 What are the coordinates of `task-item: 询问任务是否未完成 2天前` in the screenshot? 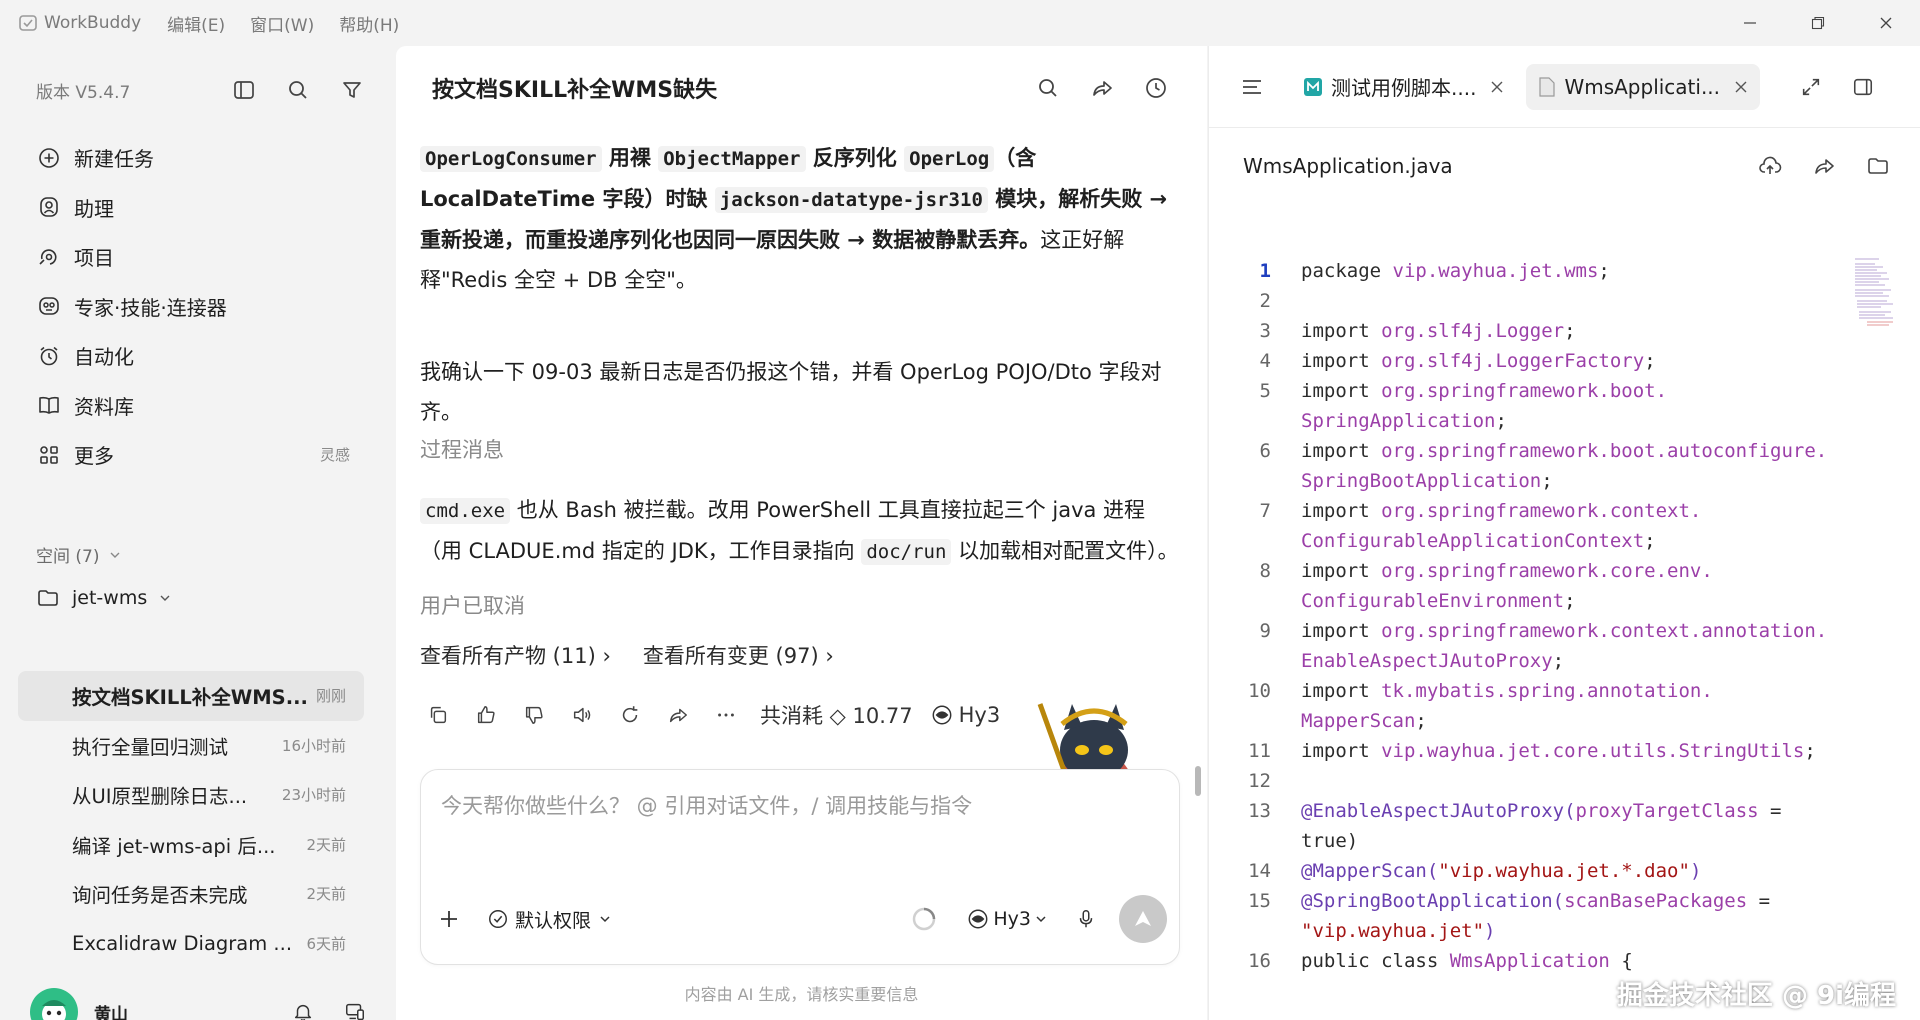 It's located at (191, 894).